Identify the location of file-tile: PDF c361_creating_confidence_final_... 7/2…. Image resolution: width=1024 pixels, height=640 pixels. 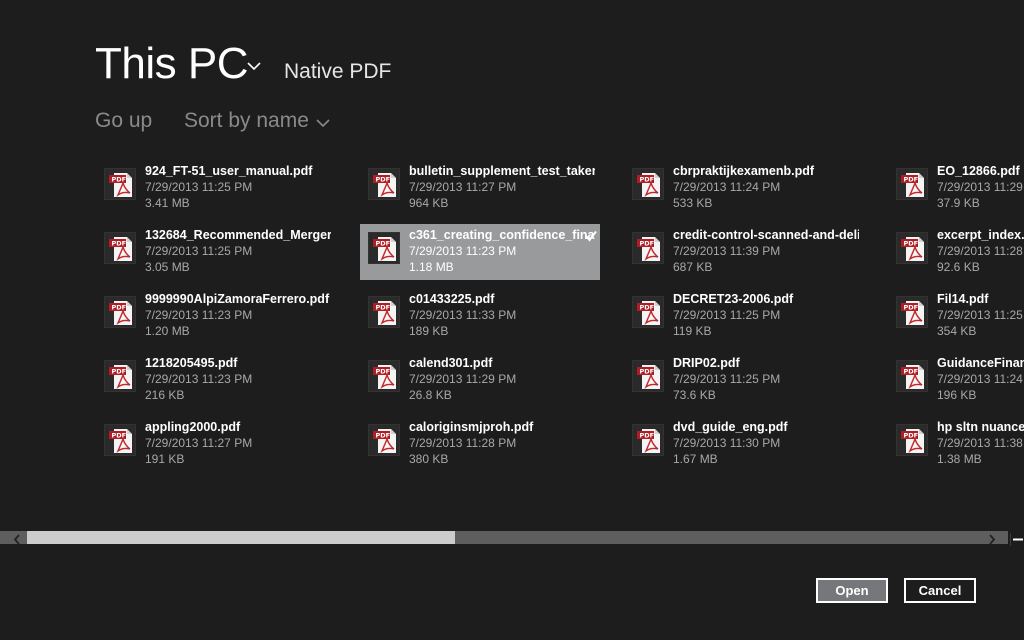
(480, 252).